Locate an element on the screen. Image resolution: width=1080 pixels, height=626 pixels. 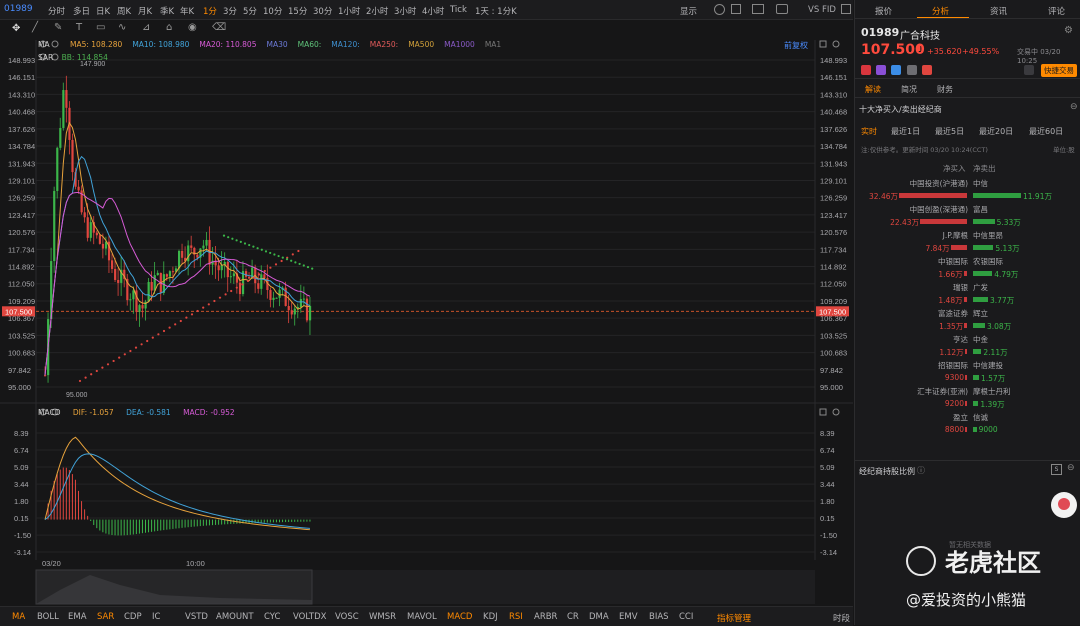
indicator-tab: 指标管理 is located at coordinates (734, 618).